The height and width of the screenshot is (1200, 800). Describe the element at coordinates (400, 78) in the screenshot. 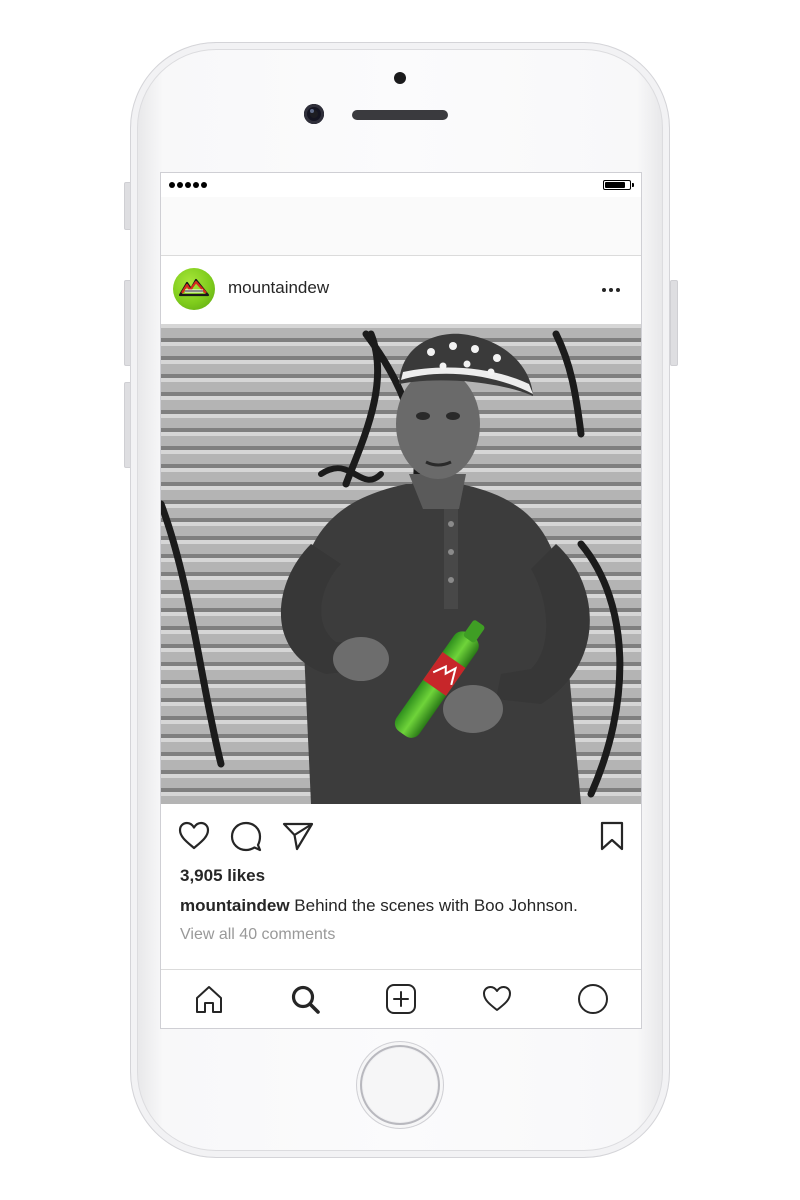

I see `proximity-sensor` at that location.